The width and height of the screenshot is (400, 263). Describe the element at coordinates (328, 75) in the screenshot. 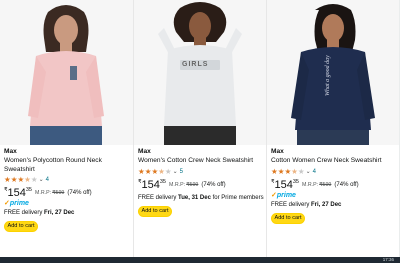

I see `print-text: What a good day` at that location.